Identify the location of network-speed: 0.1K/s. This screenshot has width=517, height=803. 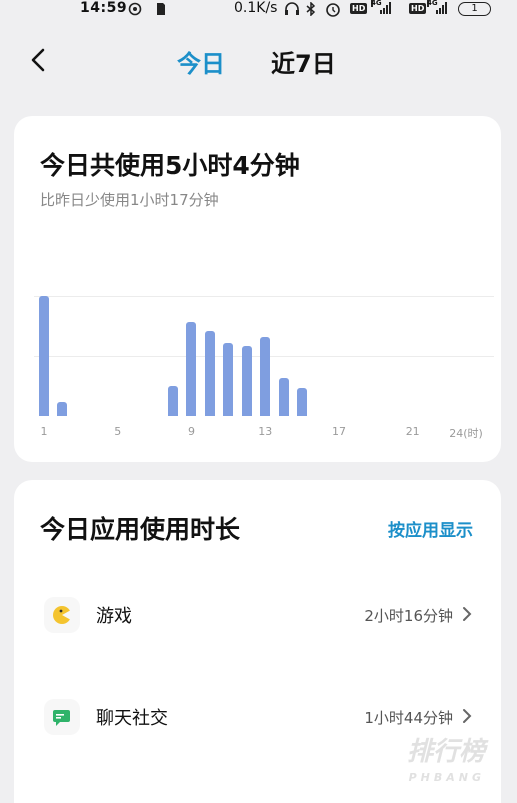
(256, 8).